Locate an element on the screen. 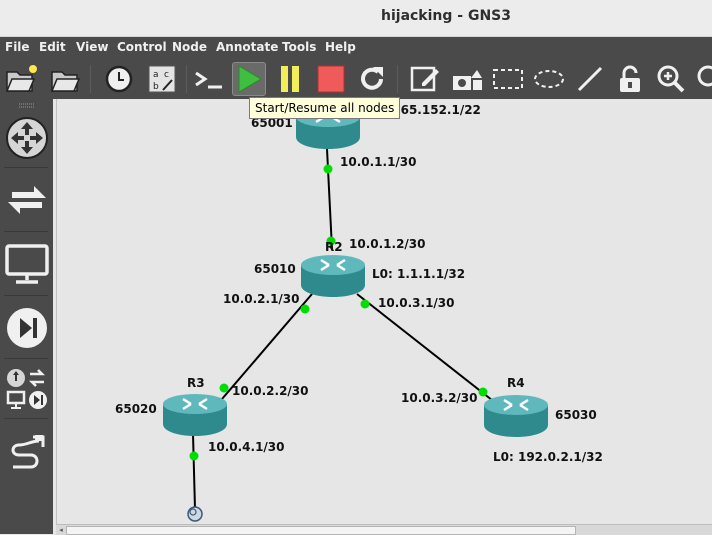 The image size is (712, 535). r4-asn-label: 65030 is located at coordinates (576, 415).